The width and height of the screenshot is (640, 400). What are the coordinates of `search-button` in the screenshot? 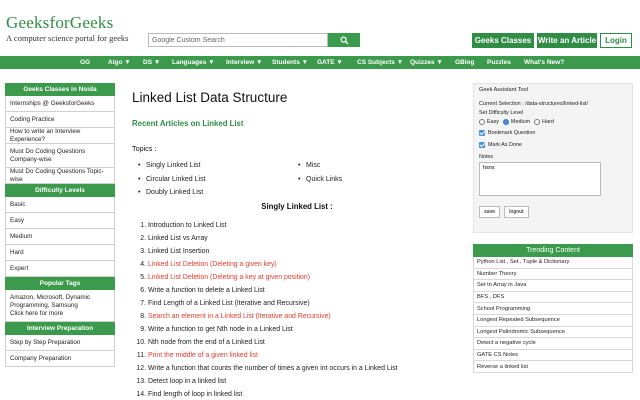 It's located at (344, 40).